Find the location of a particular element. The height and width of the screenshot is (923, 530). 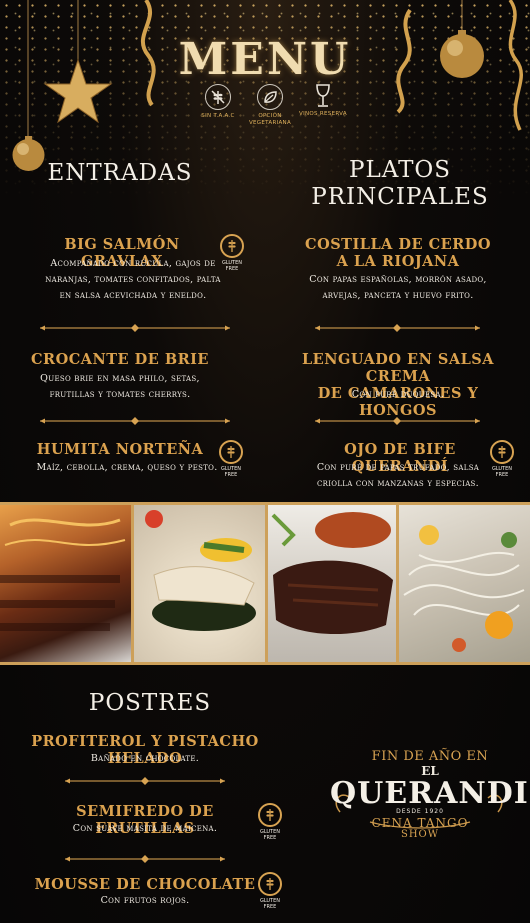

desc-line: criolla con manzanas y especias. is located at coordinates (398, 483).